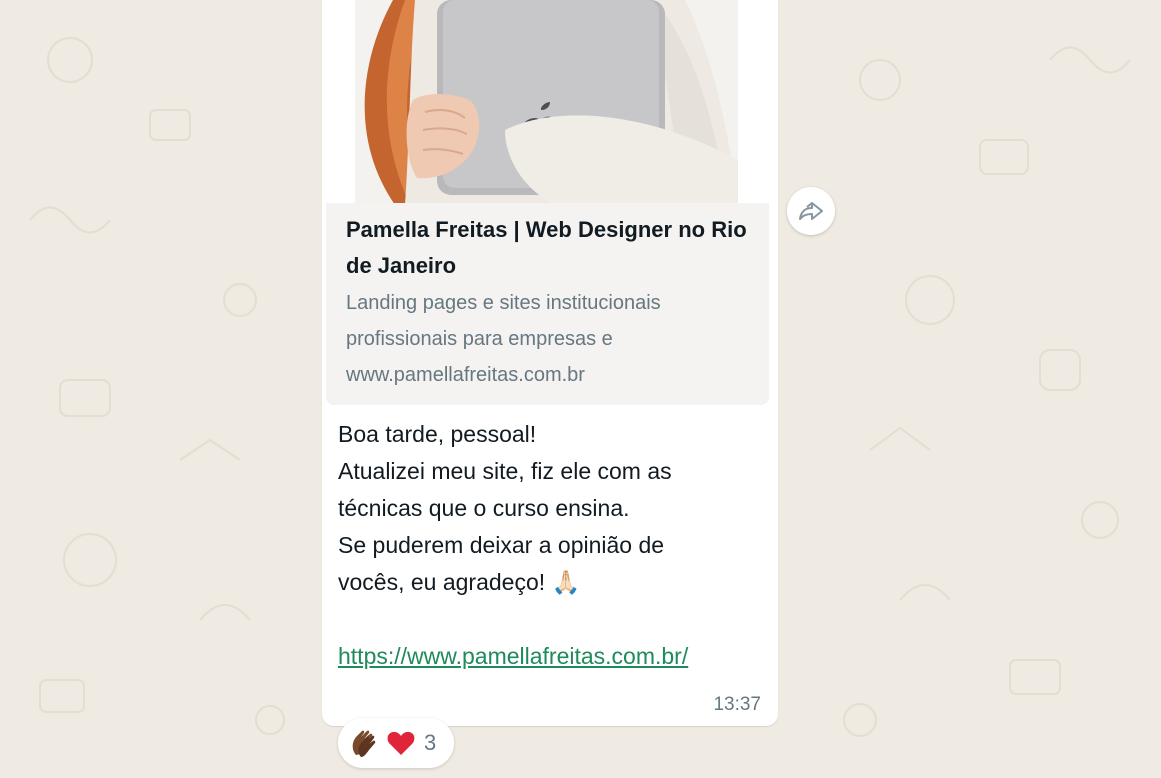  Describe the element at coordinates (459, 582) in the screenshot. I see `message-line: vocês, eu agradeço! 🙏🏻` at that location.